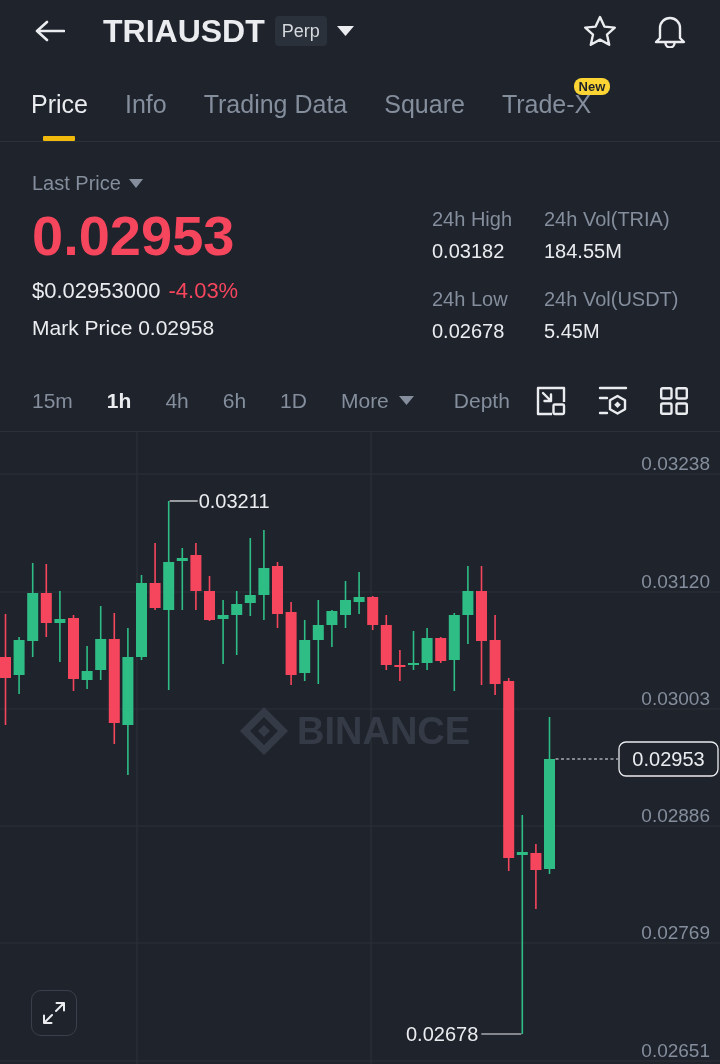  Describe the element at coordinates (583, 251) in the screenshot. I see `stat-value: 184.55M` at that location.